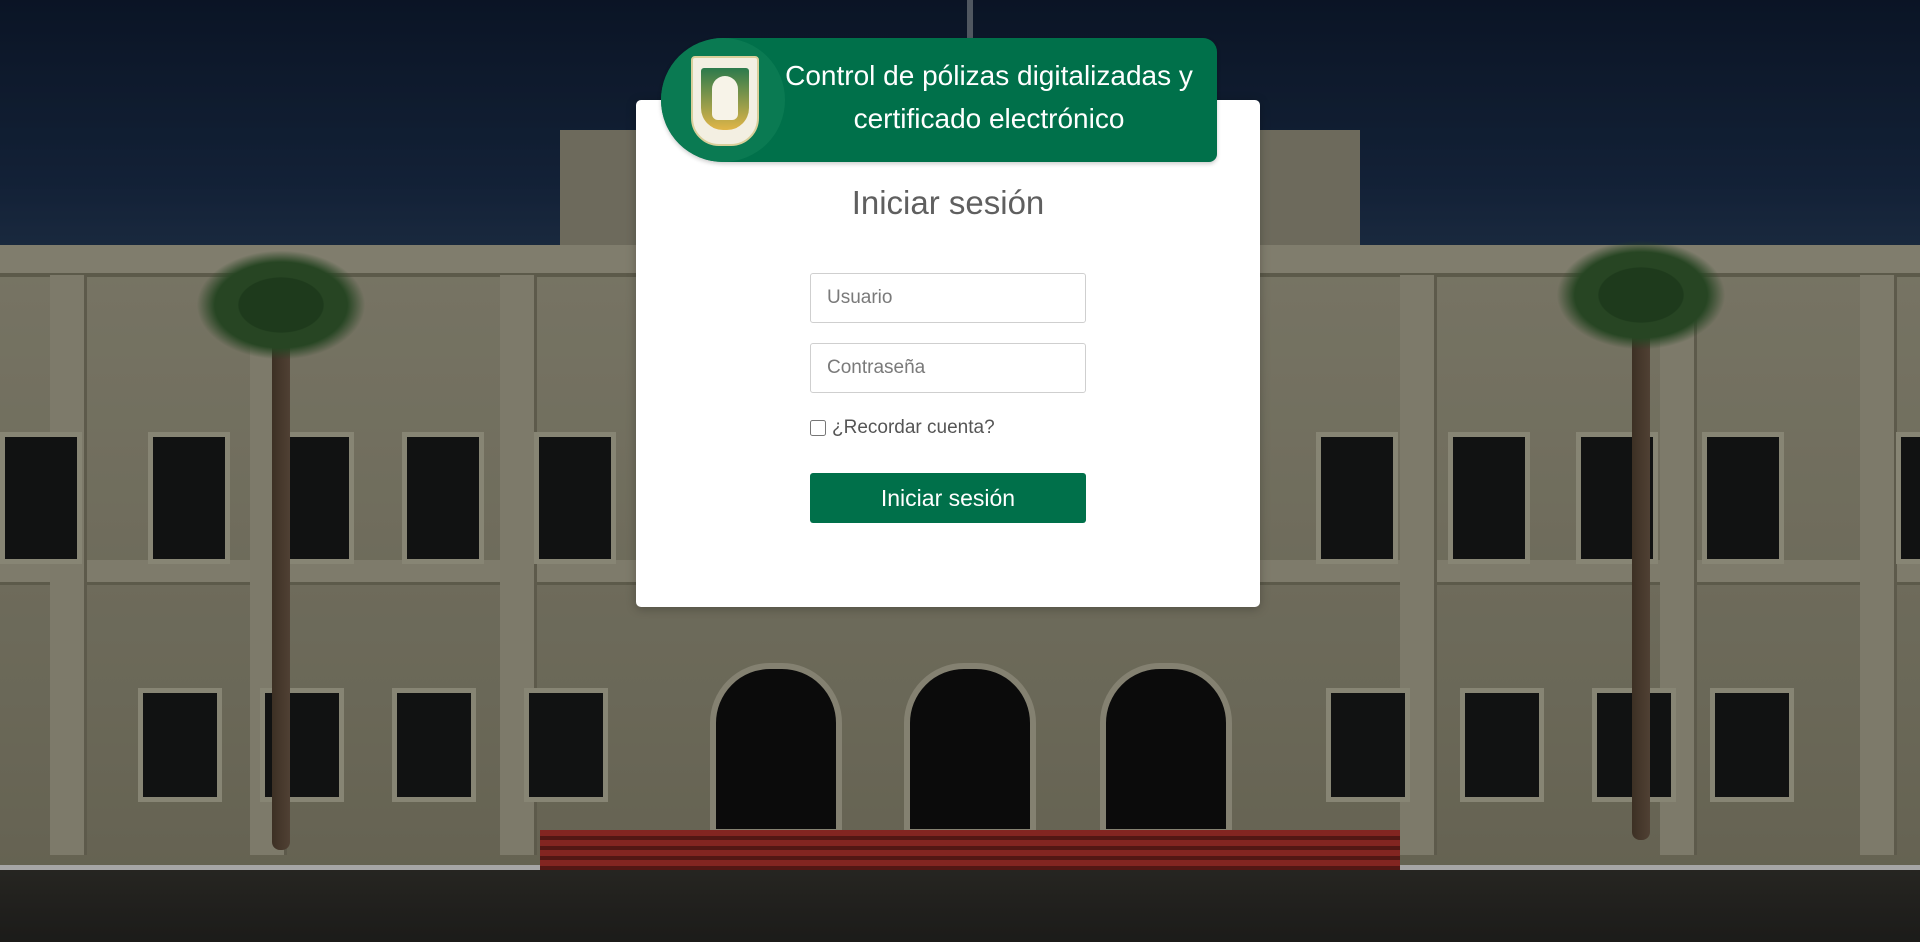  What do you see at coordinates (725, 98) in the screenshot?
I see `seal-figure` at bounding box center [725, 98].